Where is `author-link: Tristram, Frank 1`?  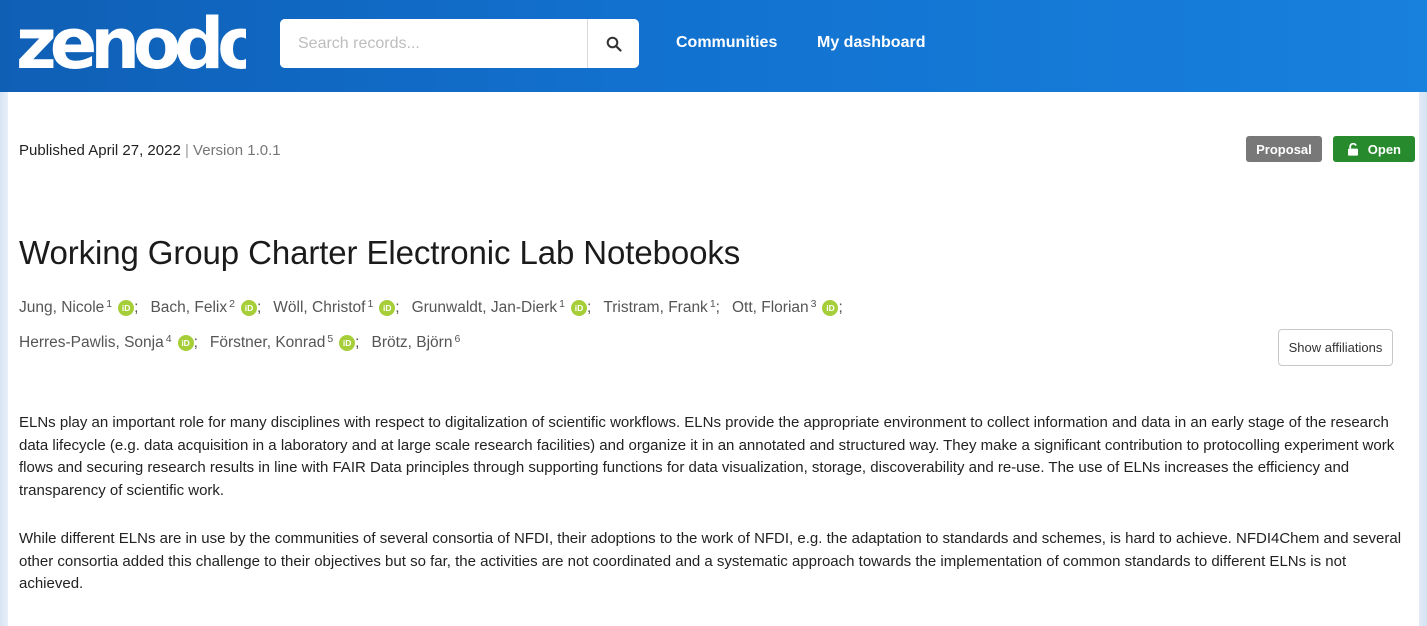 author-link: Tristram, Frank 1 is located at coordinates (659, 307).